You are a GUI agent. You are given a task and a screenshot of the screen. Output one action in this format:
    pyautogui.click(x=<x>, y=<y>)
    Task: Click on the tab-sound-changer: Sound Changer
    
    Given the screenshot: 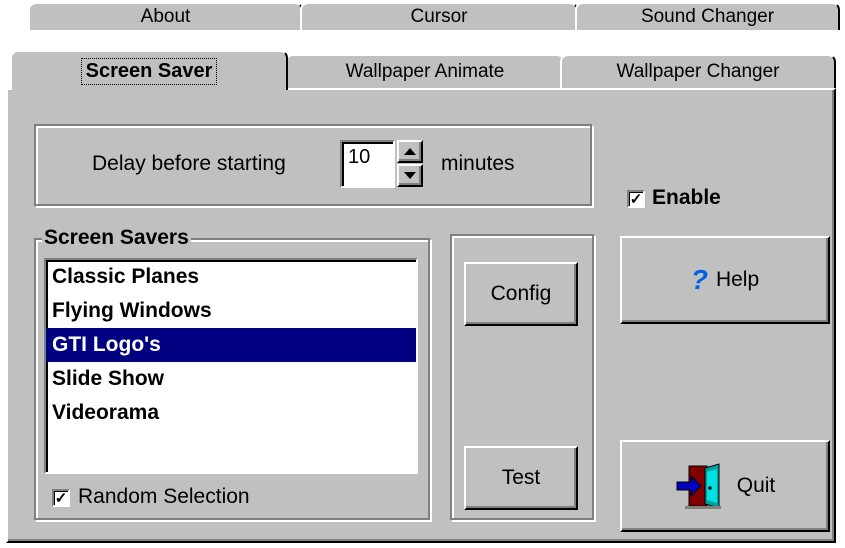 What is the action you would take?
    pyautogui.click(x=707, y=16)
    